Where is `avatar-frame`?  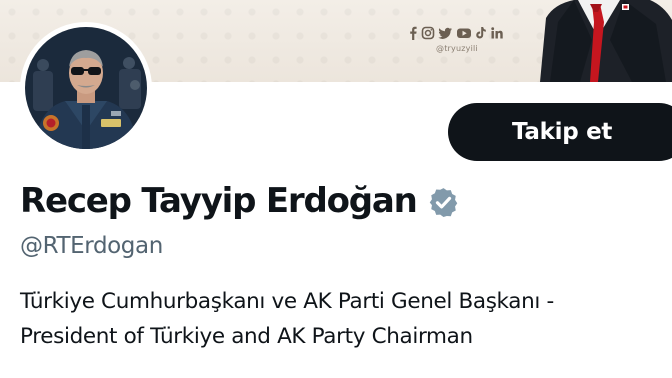 avatar-frame is located at coordinates (86, 88).